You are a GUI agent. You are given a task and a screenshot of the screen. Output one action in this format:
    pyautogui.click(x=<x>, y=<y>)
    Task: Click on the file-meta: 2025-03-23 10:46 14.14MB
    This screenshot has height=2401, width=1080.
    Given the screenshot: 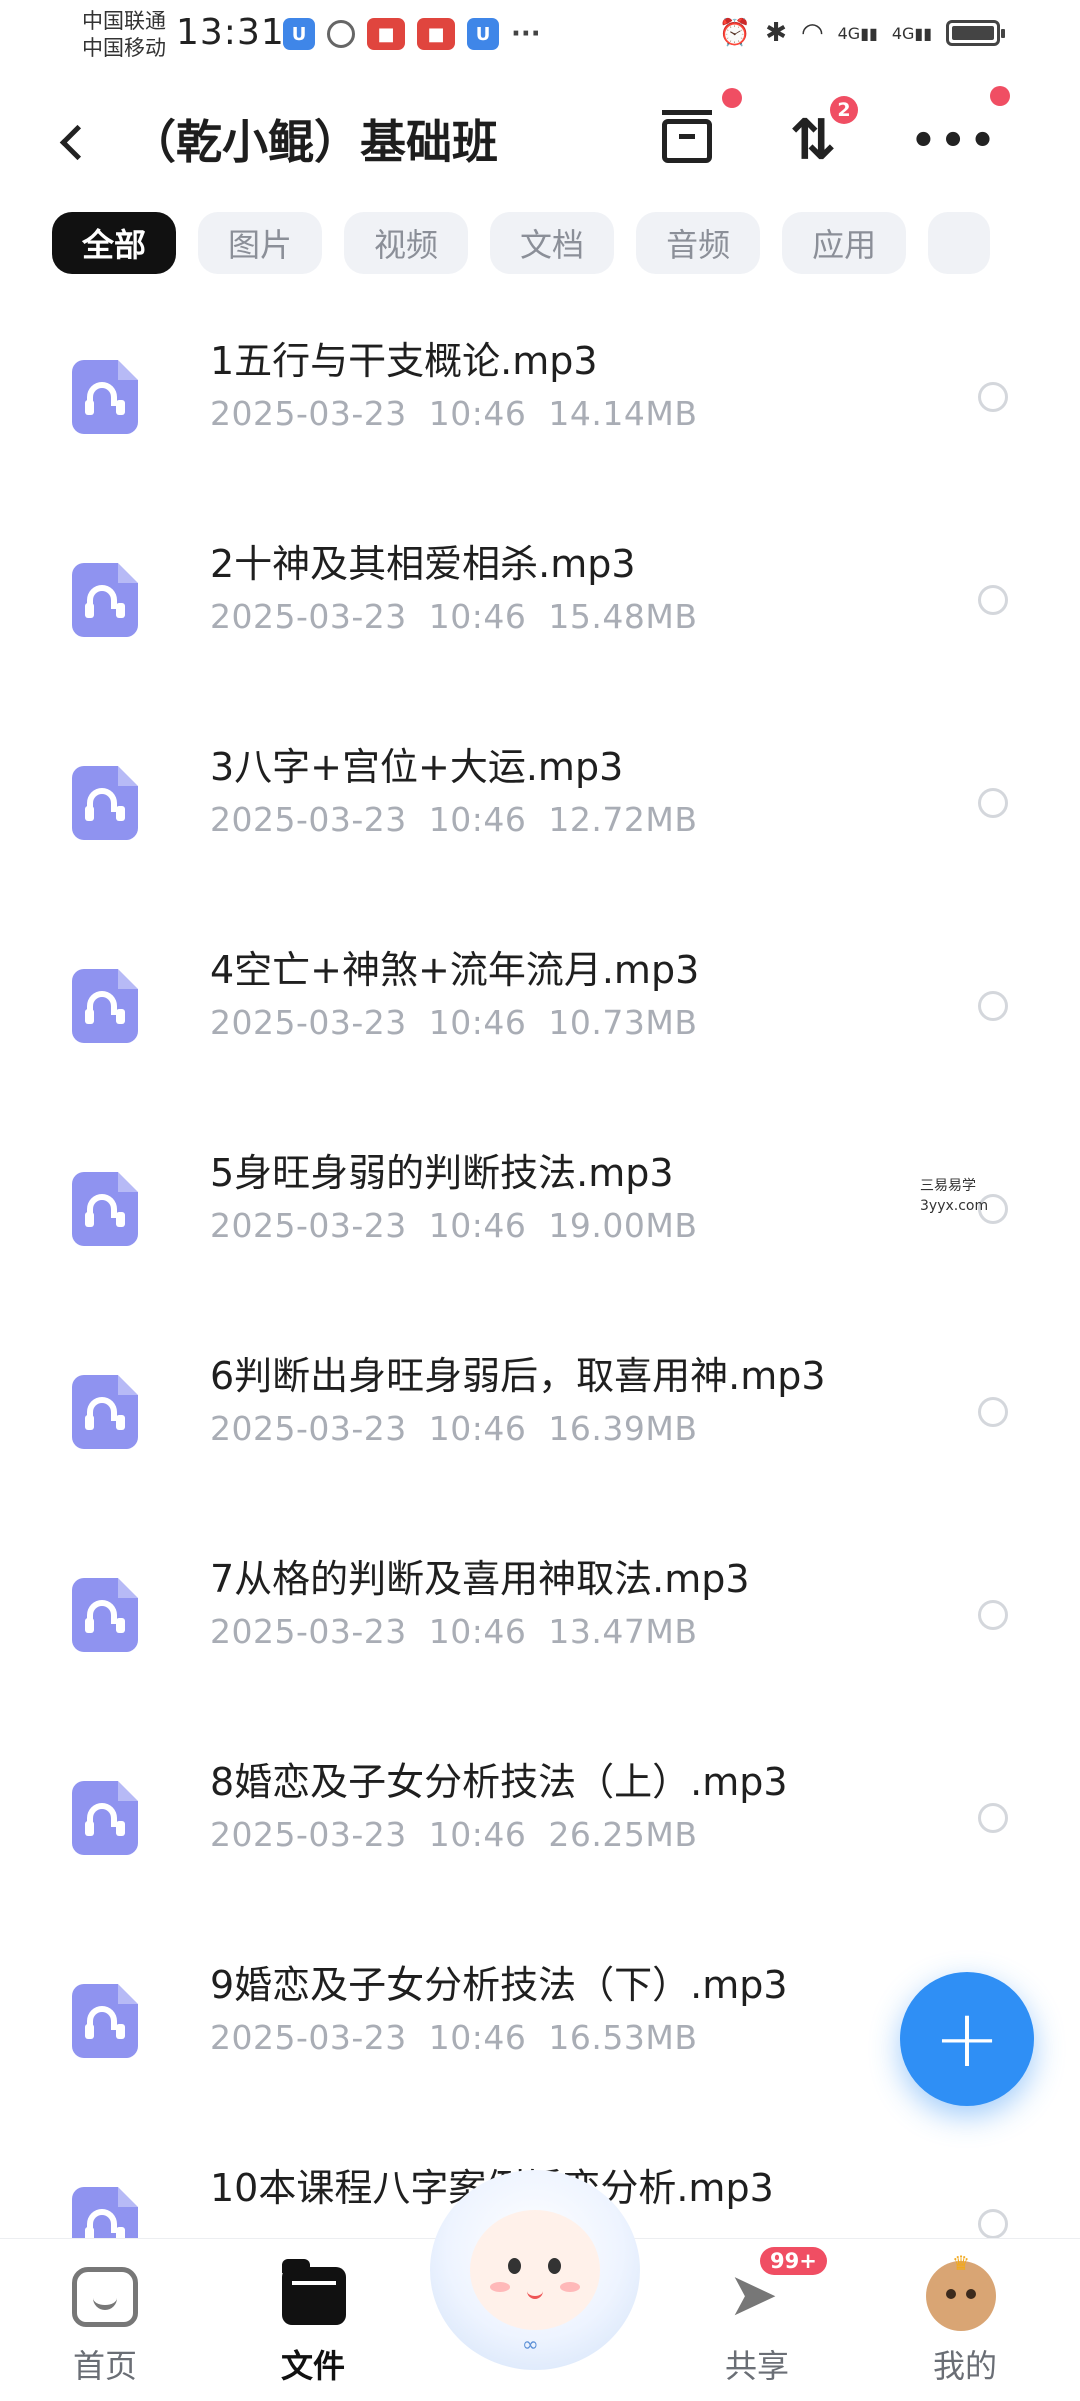 What is the action you would take?
    pyautogui.click(x=453, y=413)
    